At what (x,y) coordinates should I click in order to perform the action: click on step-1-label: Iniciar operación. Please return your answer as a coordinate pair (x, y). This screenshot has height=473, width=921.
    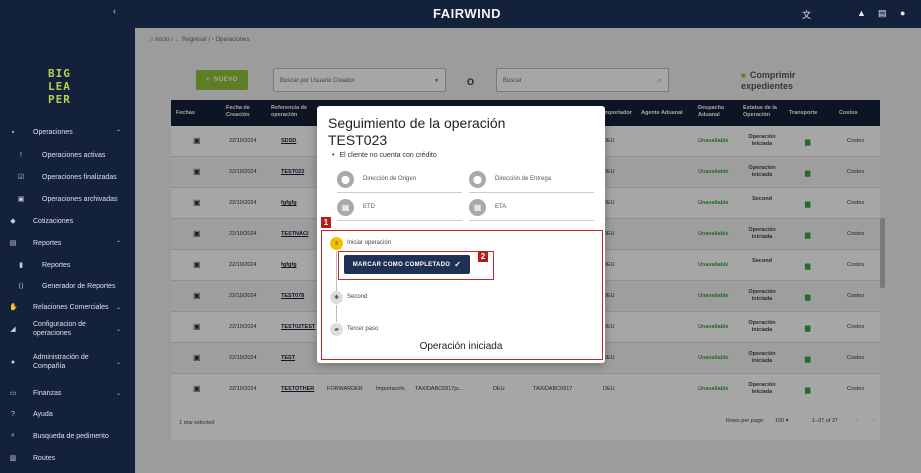
    Looking at the image, I should click on (369, 243).